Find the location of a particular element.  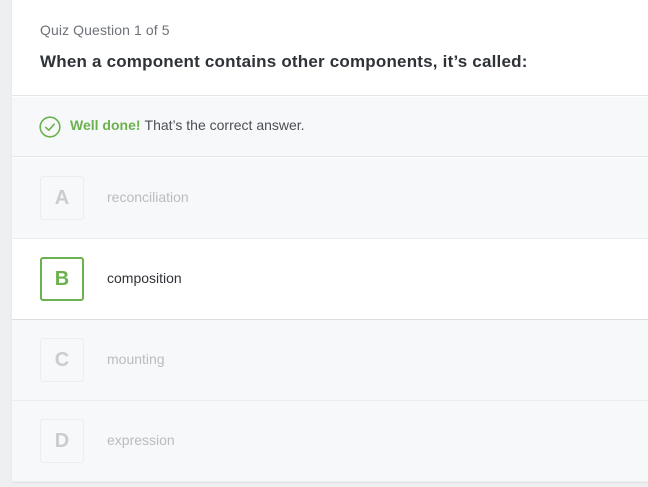

feedback-headline: Well done! is located at coordinates (105, 125).